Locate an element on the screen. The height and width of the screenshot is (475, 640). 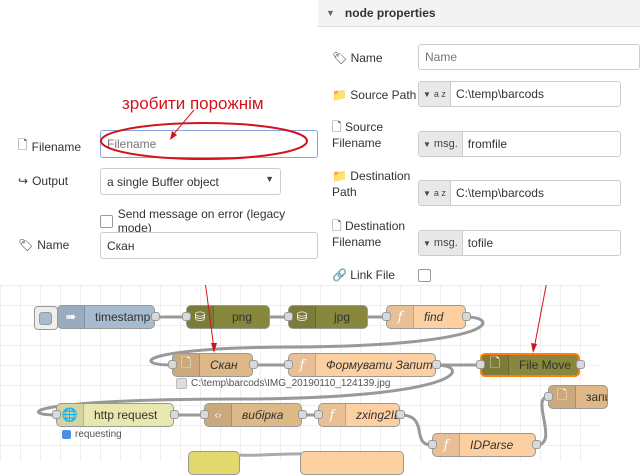
destination-path-input: ▼ a z C:\temp\barcods is located at coordinates (519, 193).